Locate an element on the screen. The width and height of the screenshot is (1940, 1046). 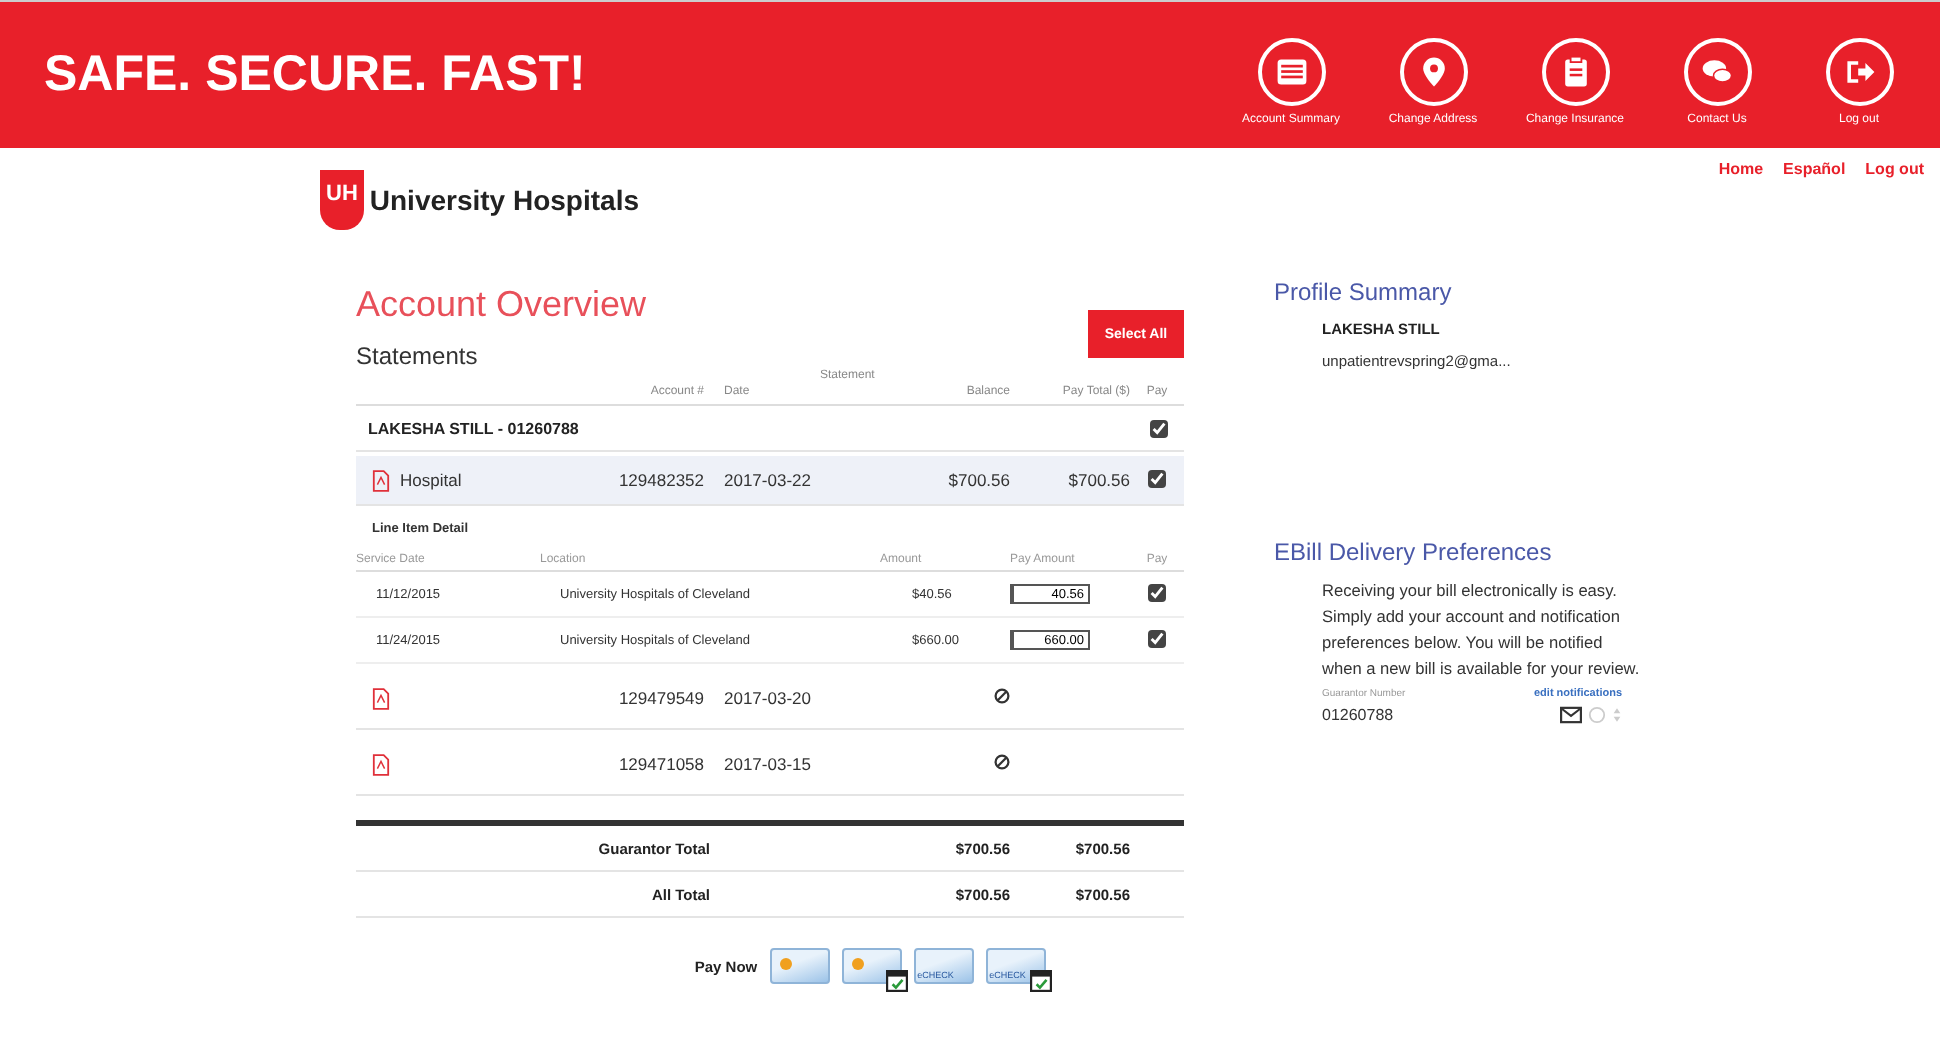
tagline: SAFE. SECURE. FAST! is located at coordinates (315, 75).